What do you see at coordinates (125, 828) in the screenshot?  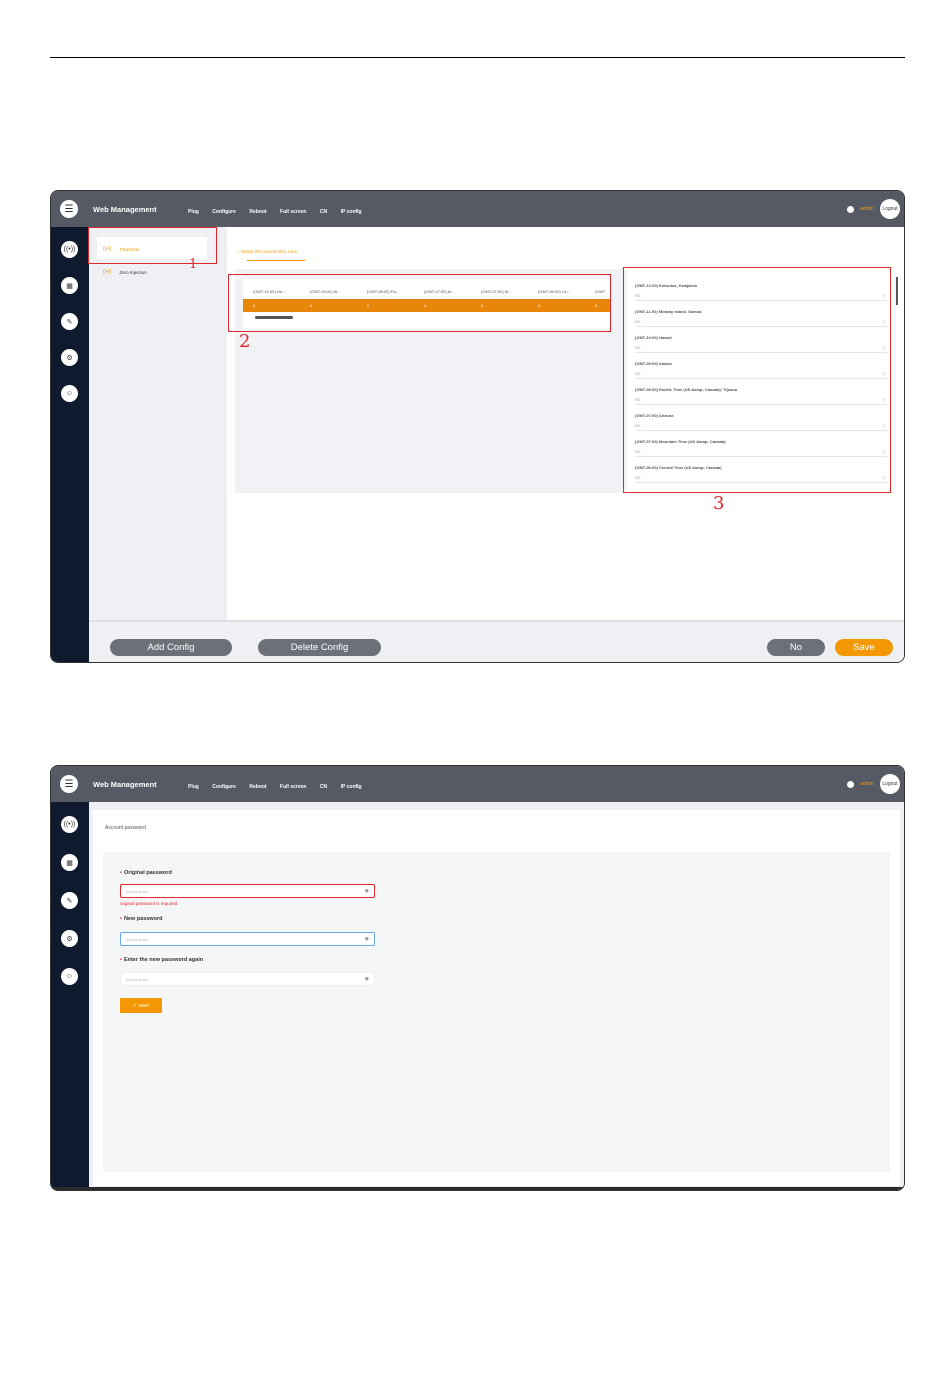 I see `section-title: Account password` at bounding box center [125, 828].